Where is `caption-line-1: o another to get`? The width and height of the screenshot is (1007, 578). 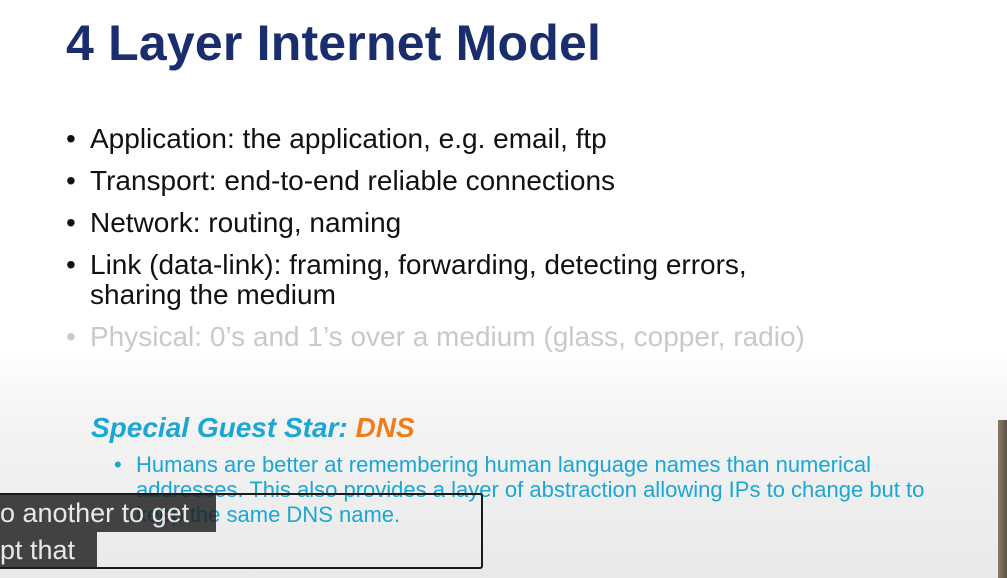
caption-line-1: o another to get is located at coordinates (108, 513).